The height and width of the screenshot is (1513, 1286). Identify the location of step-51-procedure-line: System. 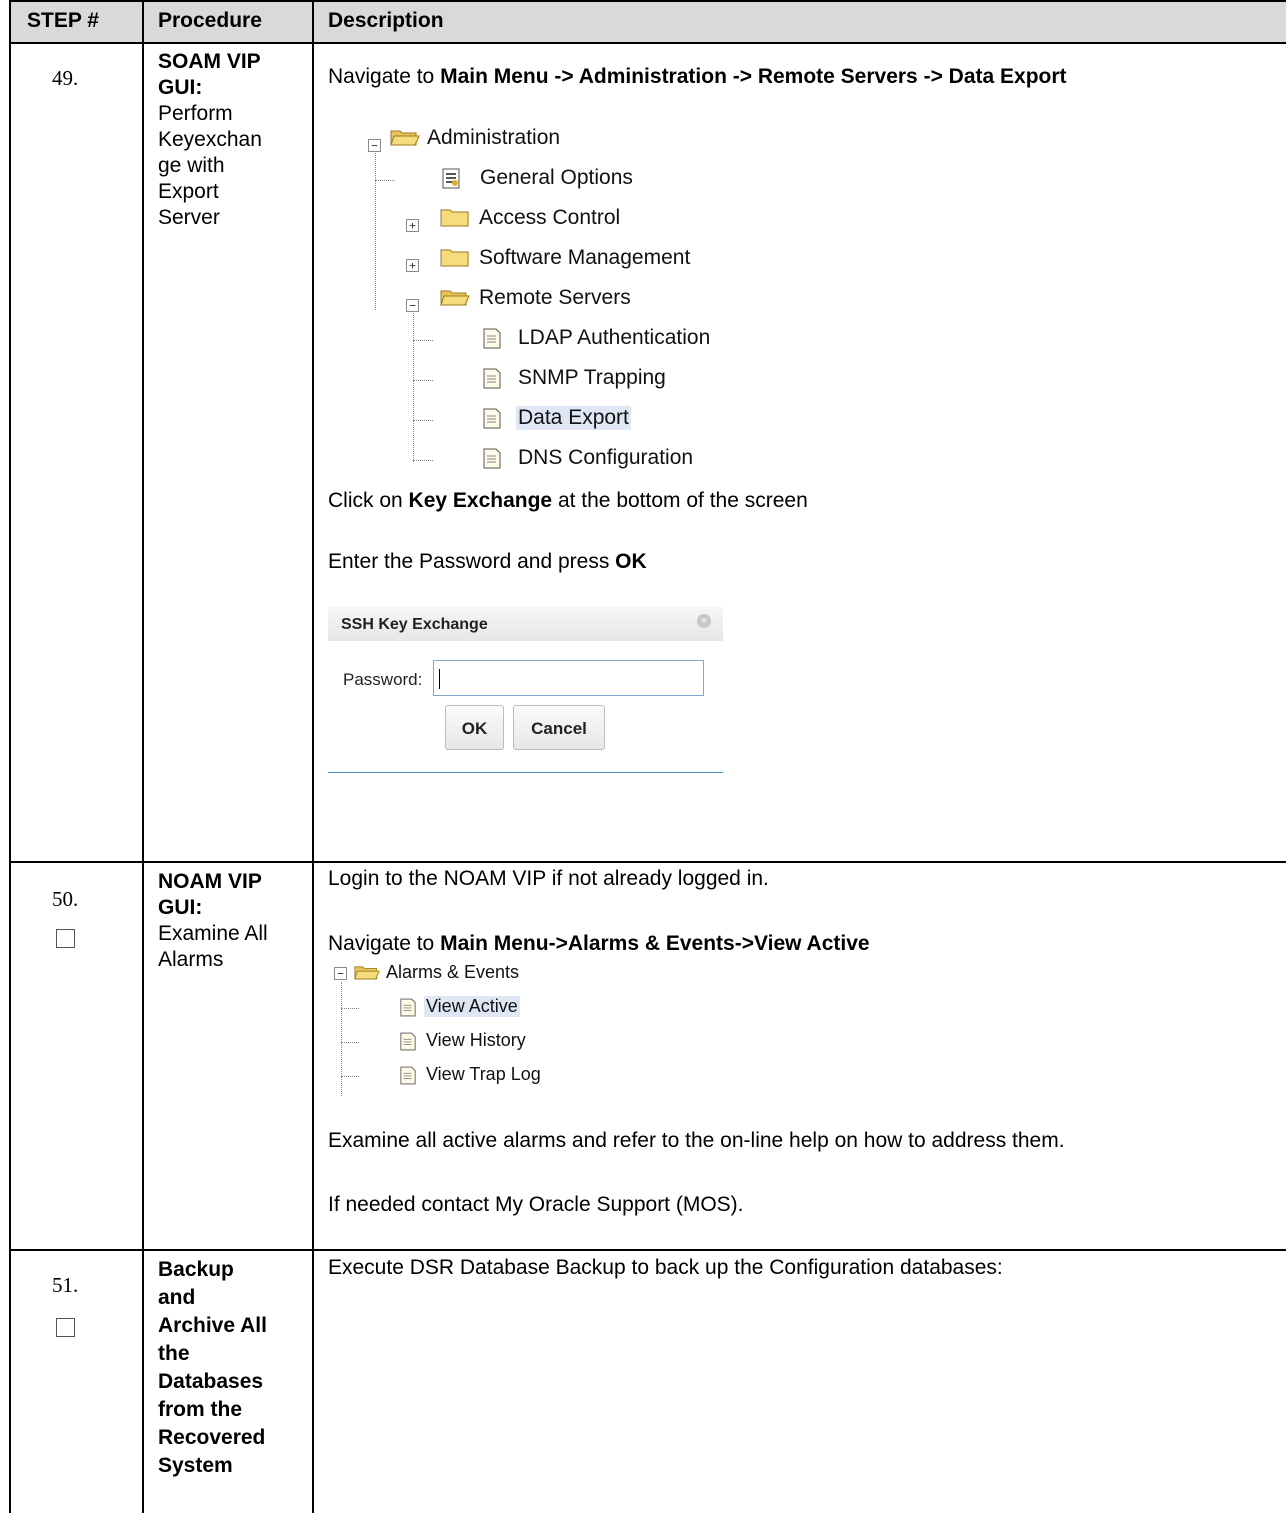
(195, 1465).